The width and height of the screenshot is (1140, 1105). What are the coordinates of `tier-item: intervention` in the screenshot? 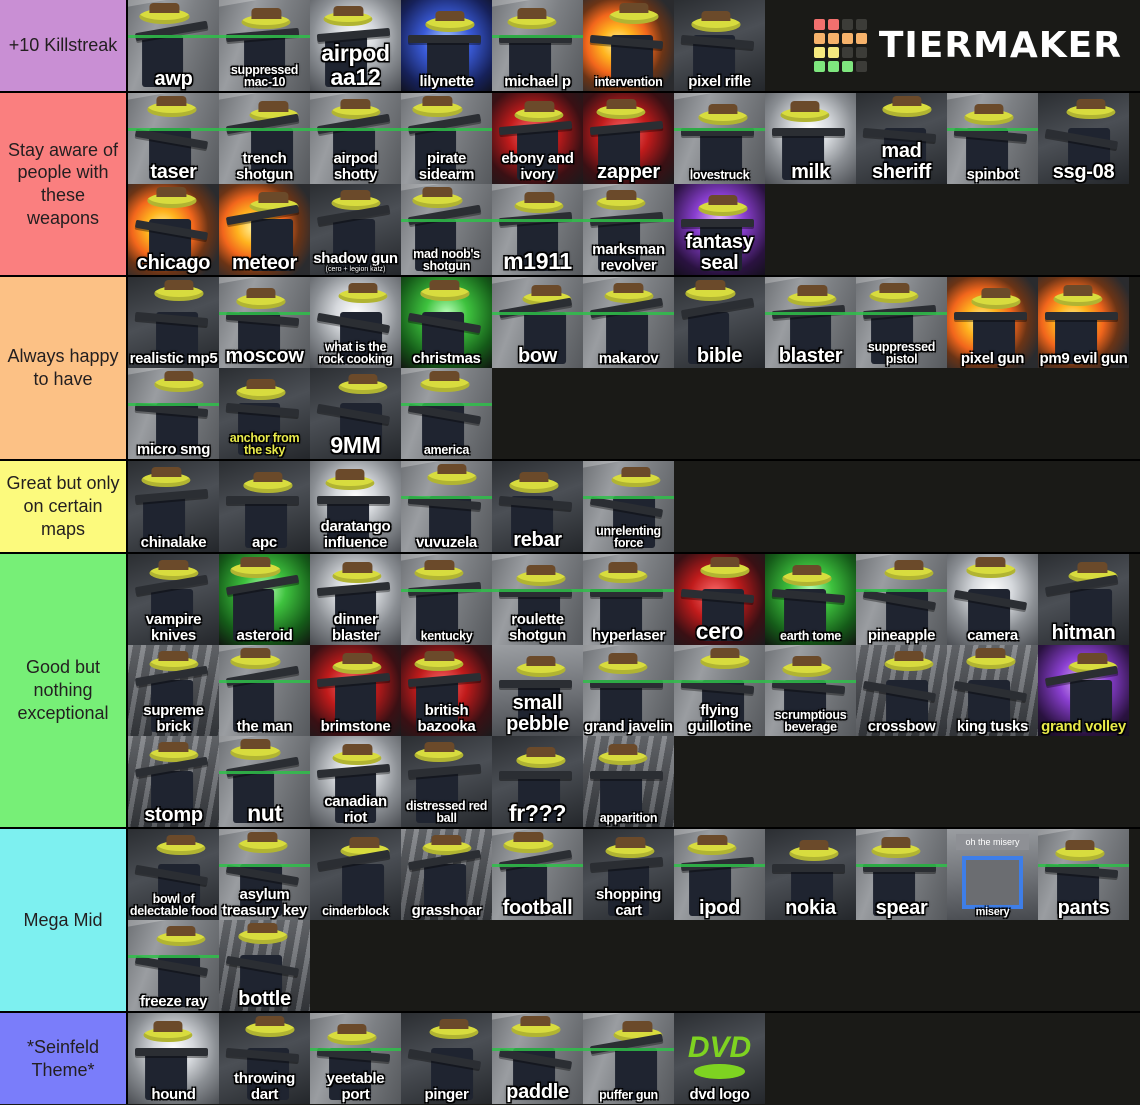 It's located at (628, 45).